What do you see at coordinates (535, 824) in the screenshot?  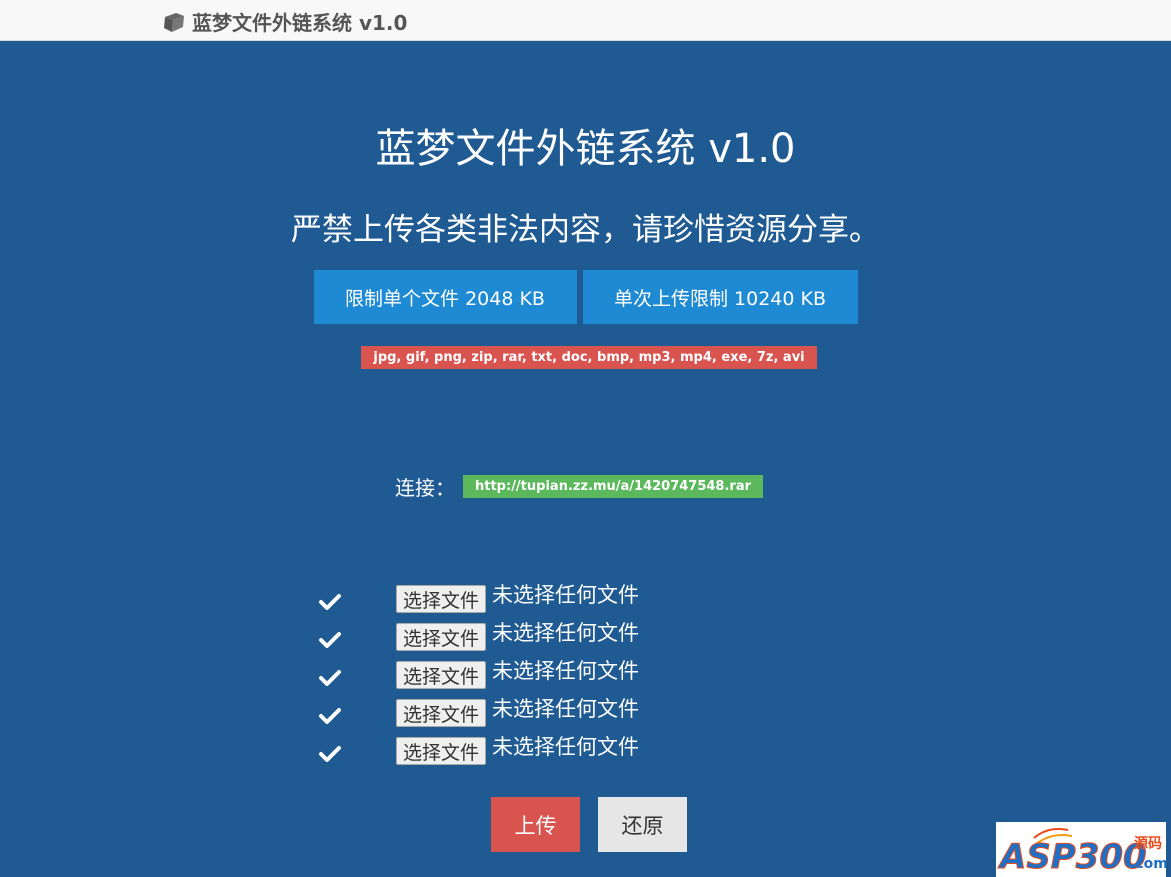 I see `upload-button: 上传` at bounding box center [535, 824].